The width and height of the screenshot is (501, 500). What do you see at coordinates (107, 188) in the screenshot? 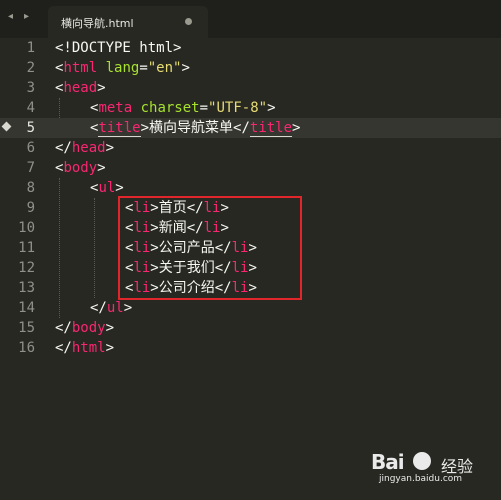
I see `code-text: <ul>` at bounding box center [107, 188].